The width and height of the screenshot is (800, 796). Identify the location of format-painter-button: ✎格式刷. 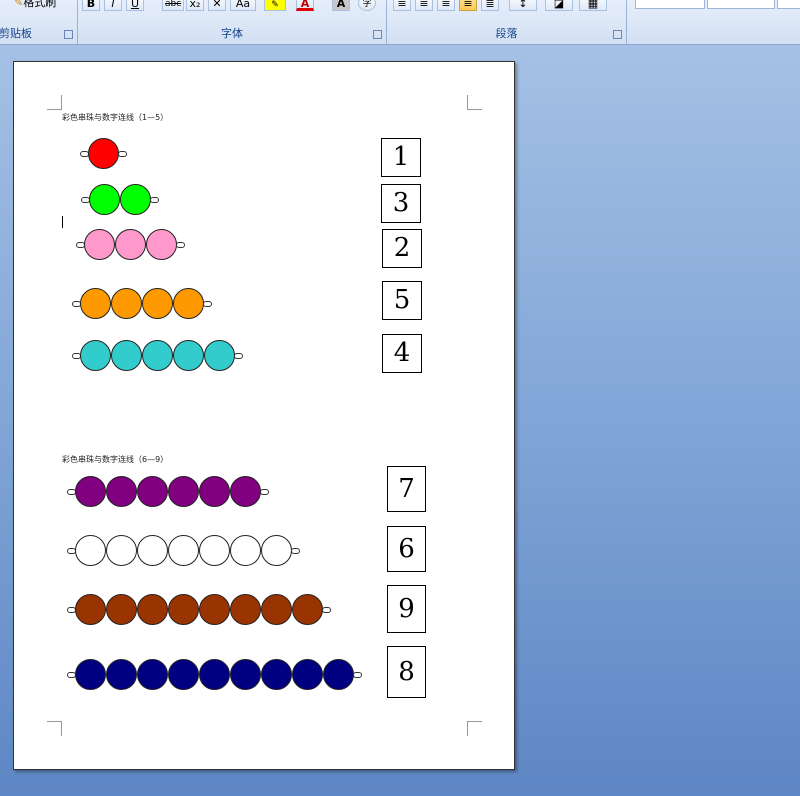
(35, 5).